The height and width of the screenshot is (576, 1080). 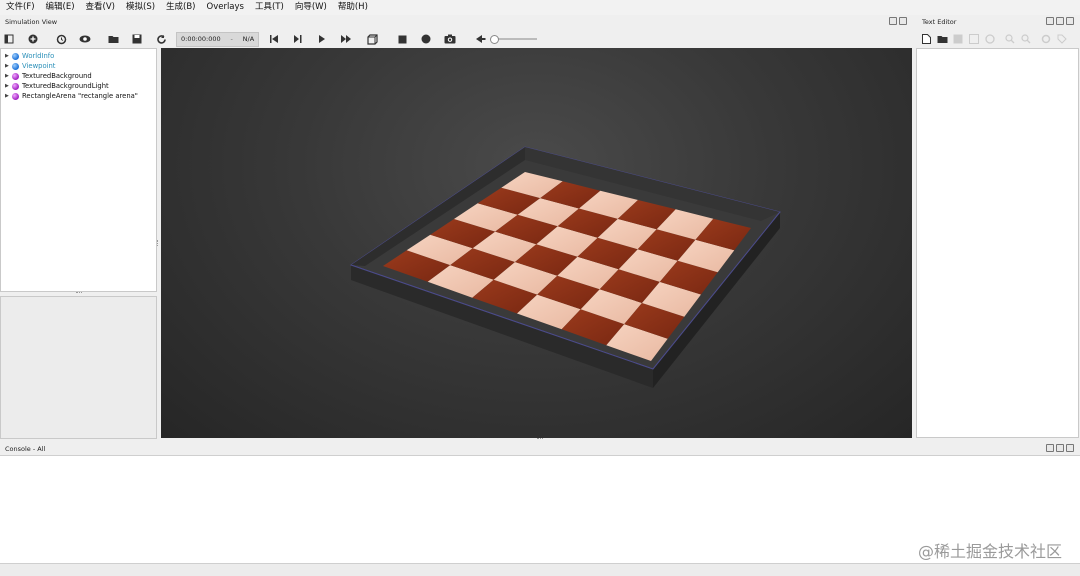 What do you see at coordinates (997, 243) in the screenshot?
I see `text-editor-area` at bounding box center [997, 243].